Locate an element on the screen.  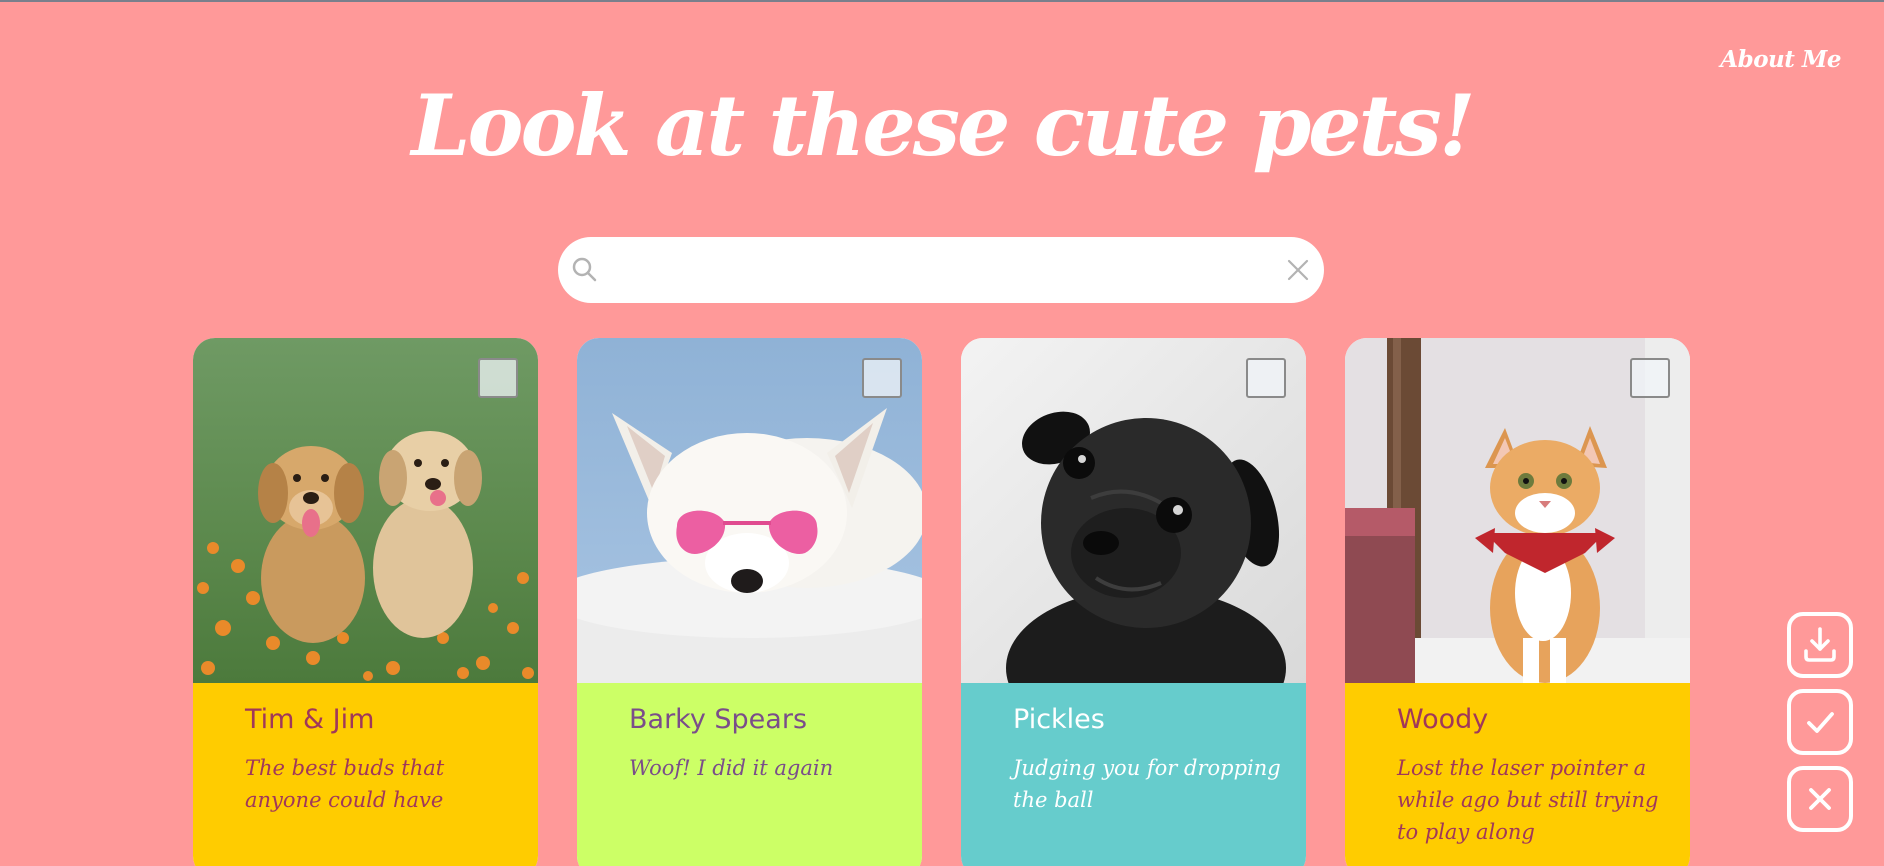
about-me-link: About Me is located at coordinates (1780, 59).